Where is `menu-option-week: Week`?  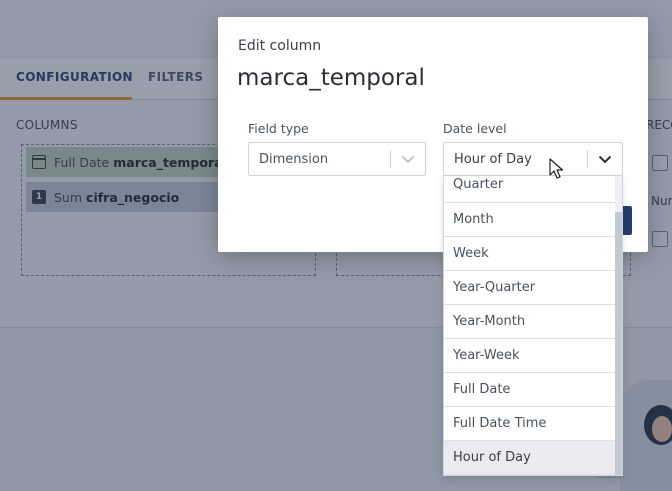 menu-option-week: Week is located at coordinates (530, 254).